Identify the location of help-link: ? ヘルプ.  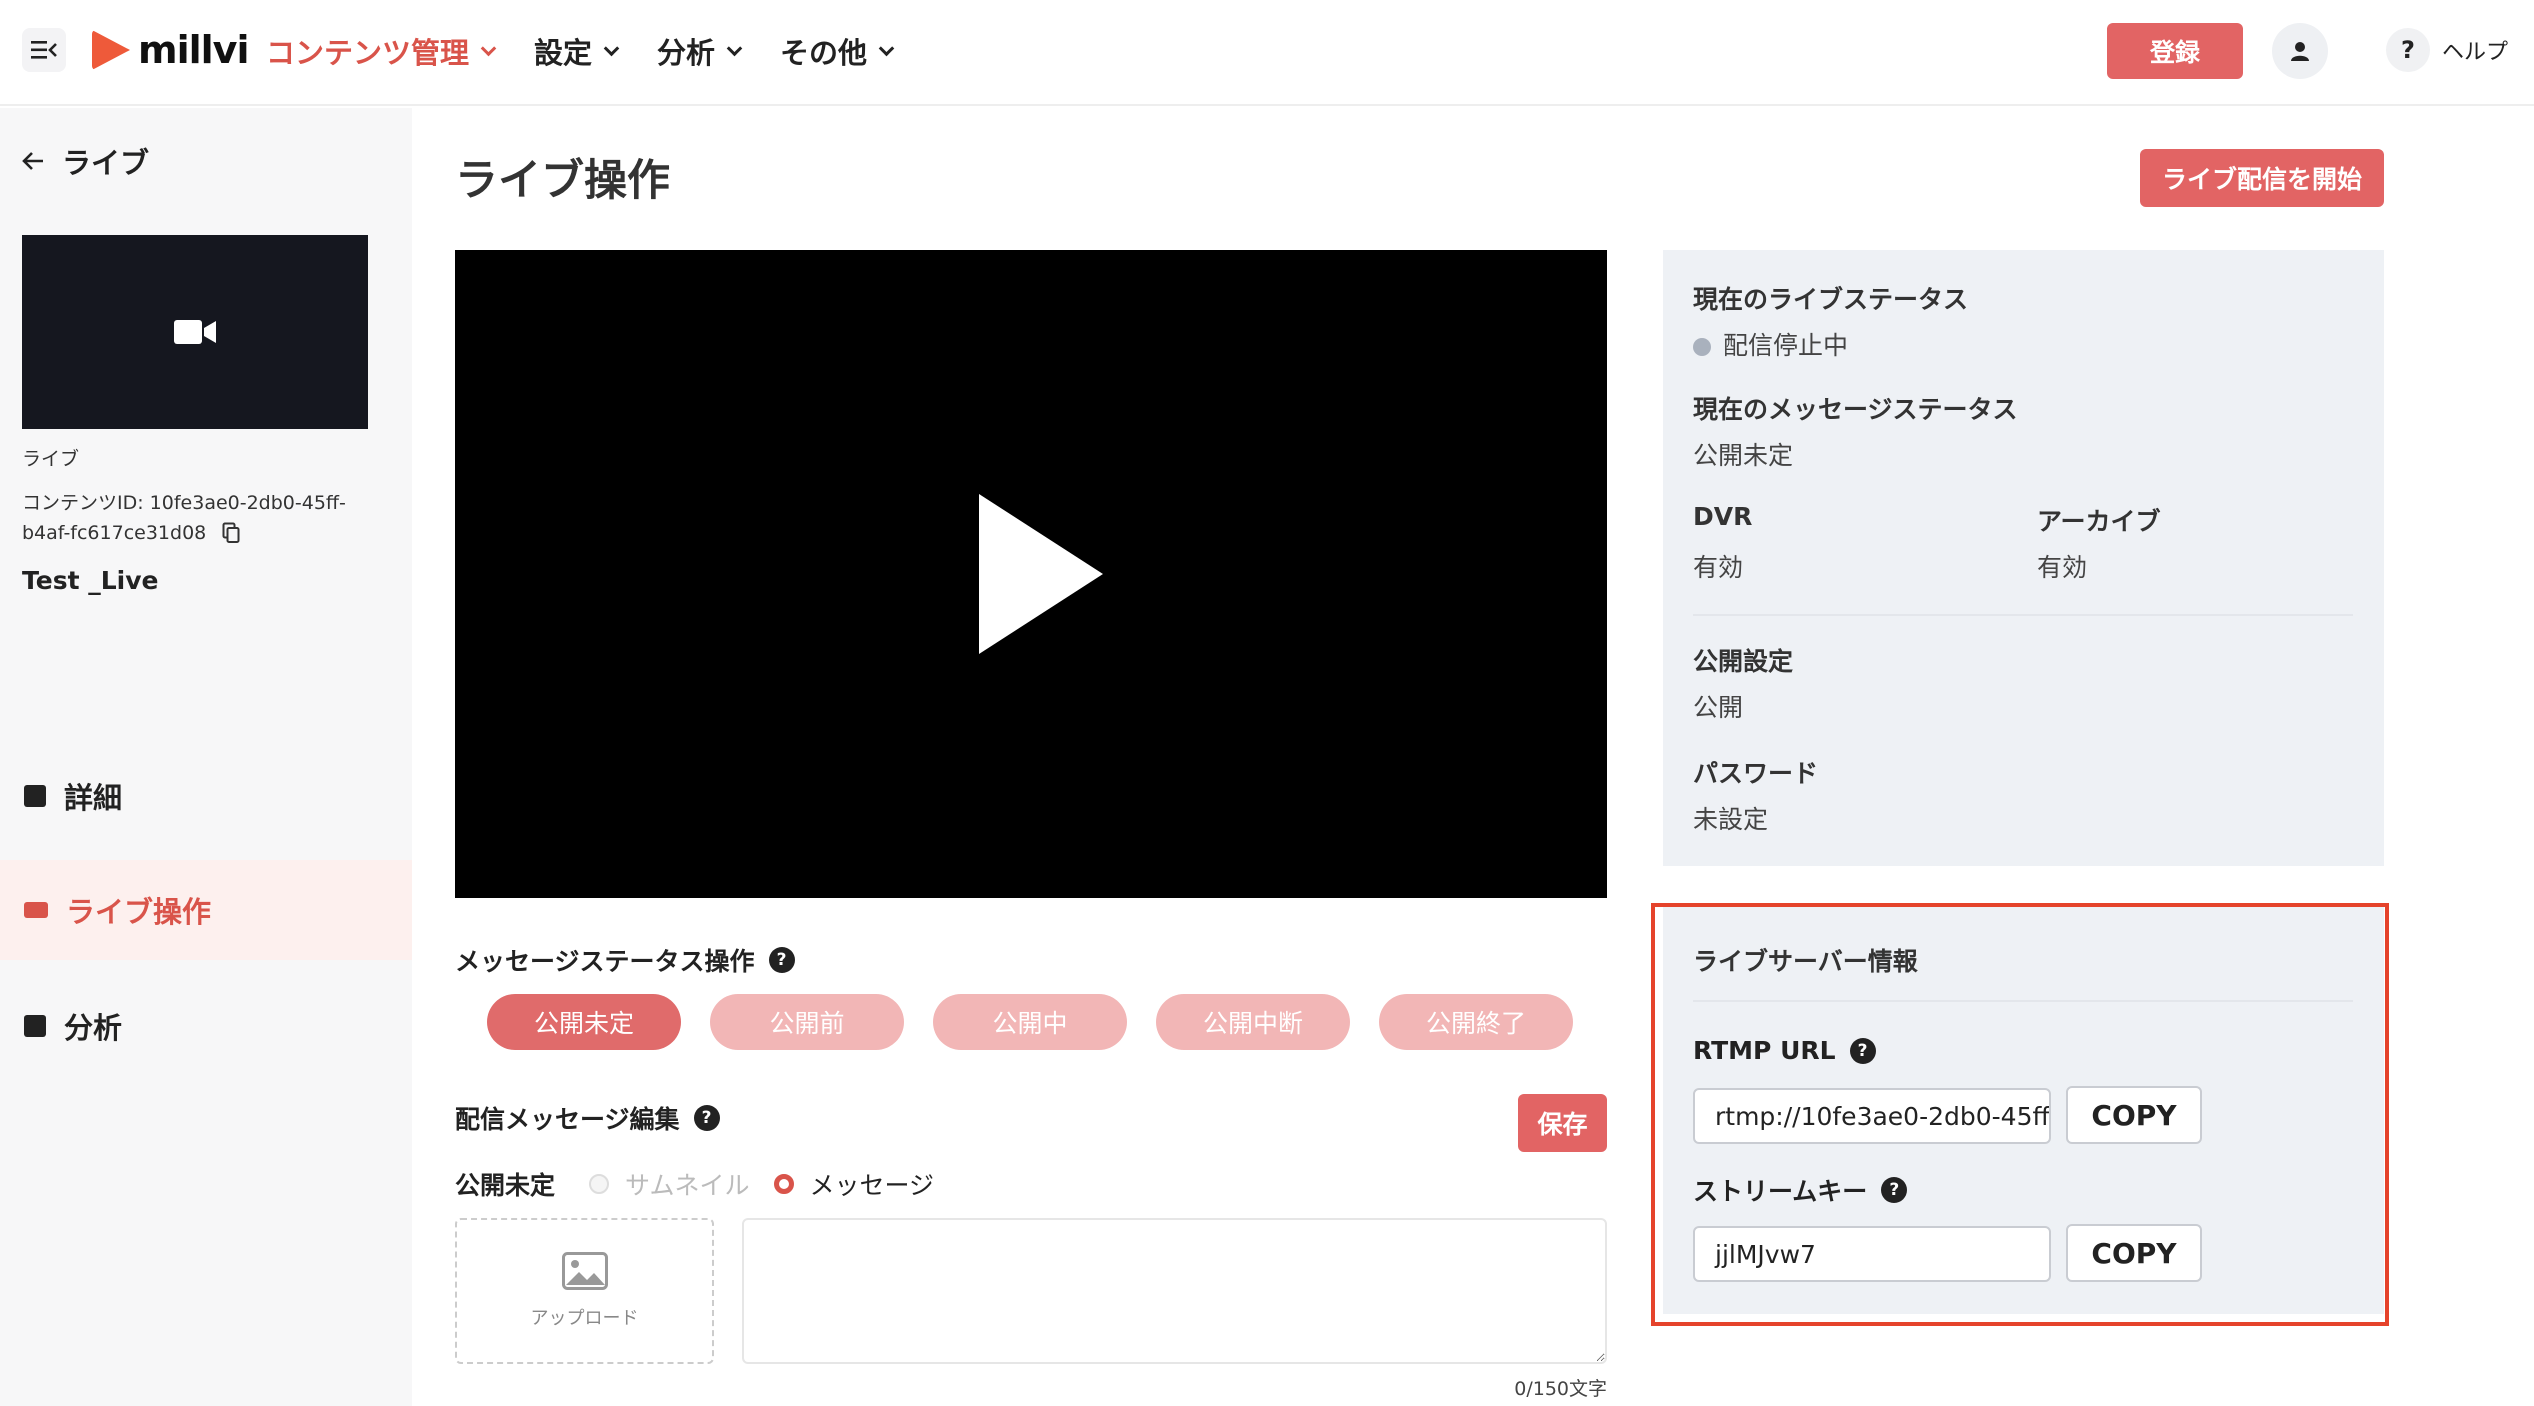
(2447, 50).